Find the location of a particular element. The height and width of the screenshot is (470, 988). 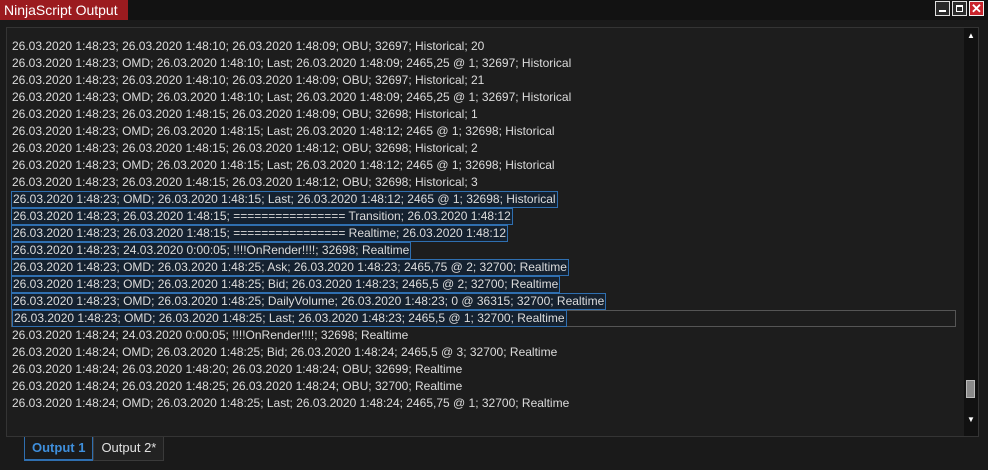

window-controls: ✕ is located at coordinates (959, 8).